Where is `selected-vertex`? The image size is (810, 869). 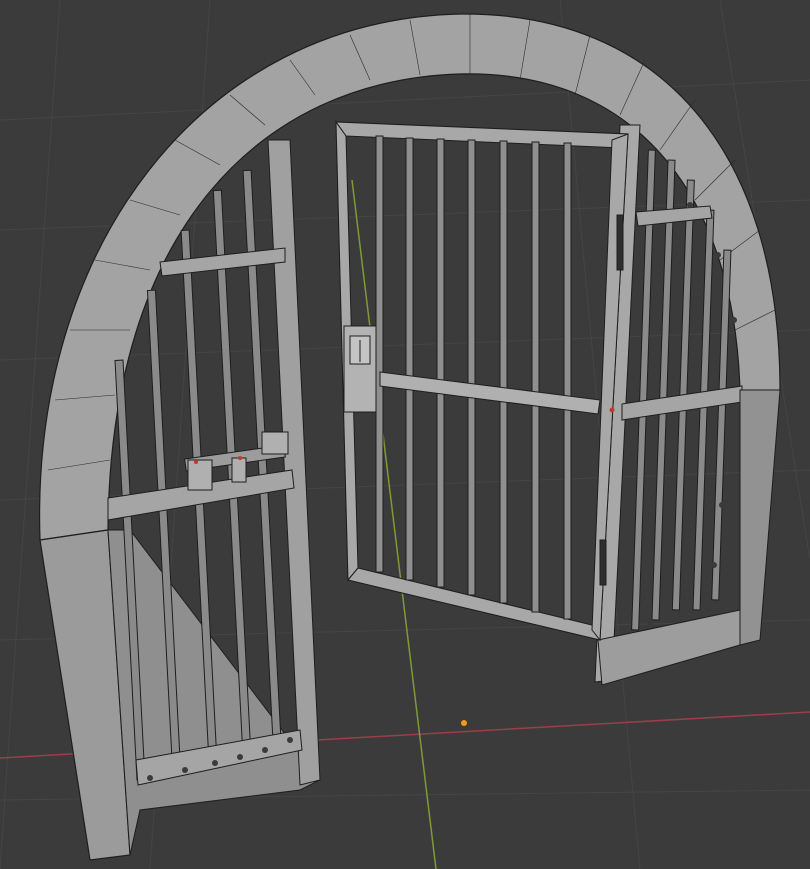 selected-vertex is located at coordinates (612, 410).